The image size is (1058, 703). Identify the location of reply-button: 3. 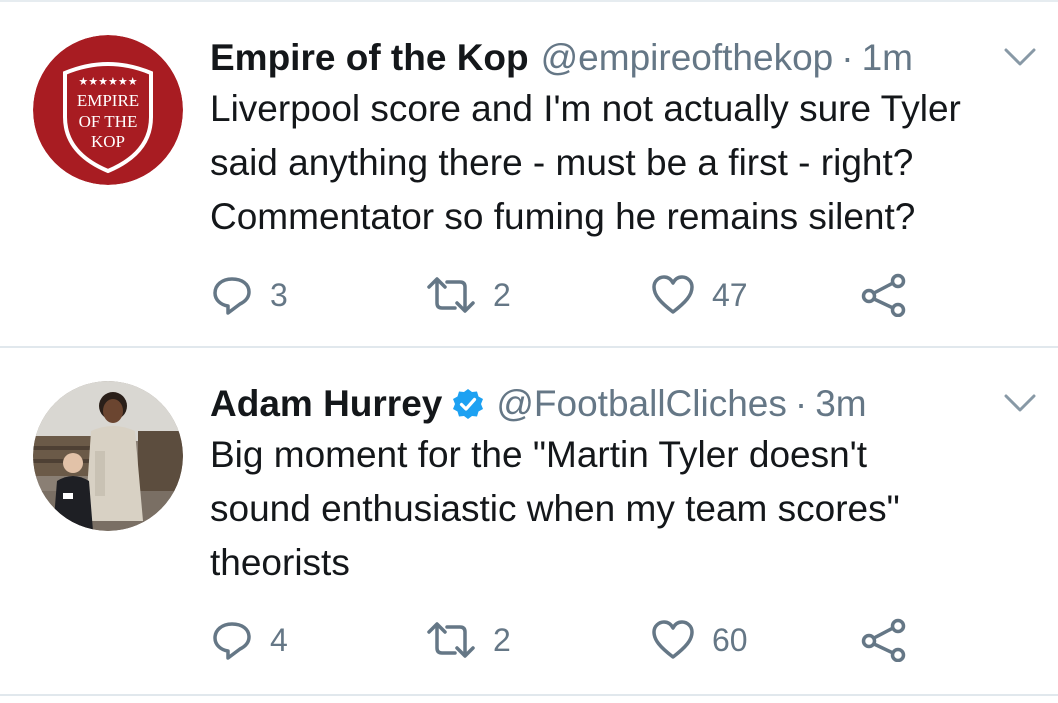
(249, 295).